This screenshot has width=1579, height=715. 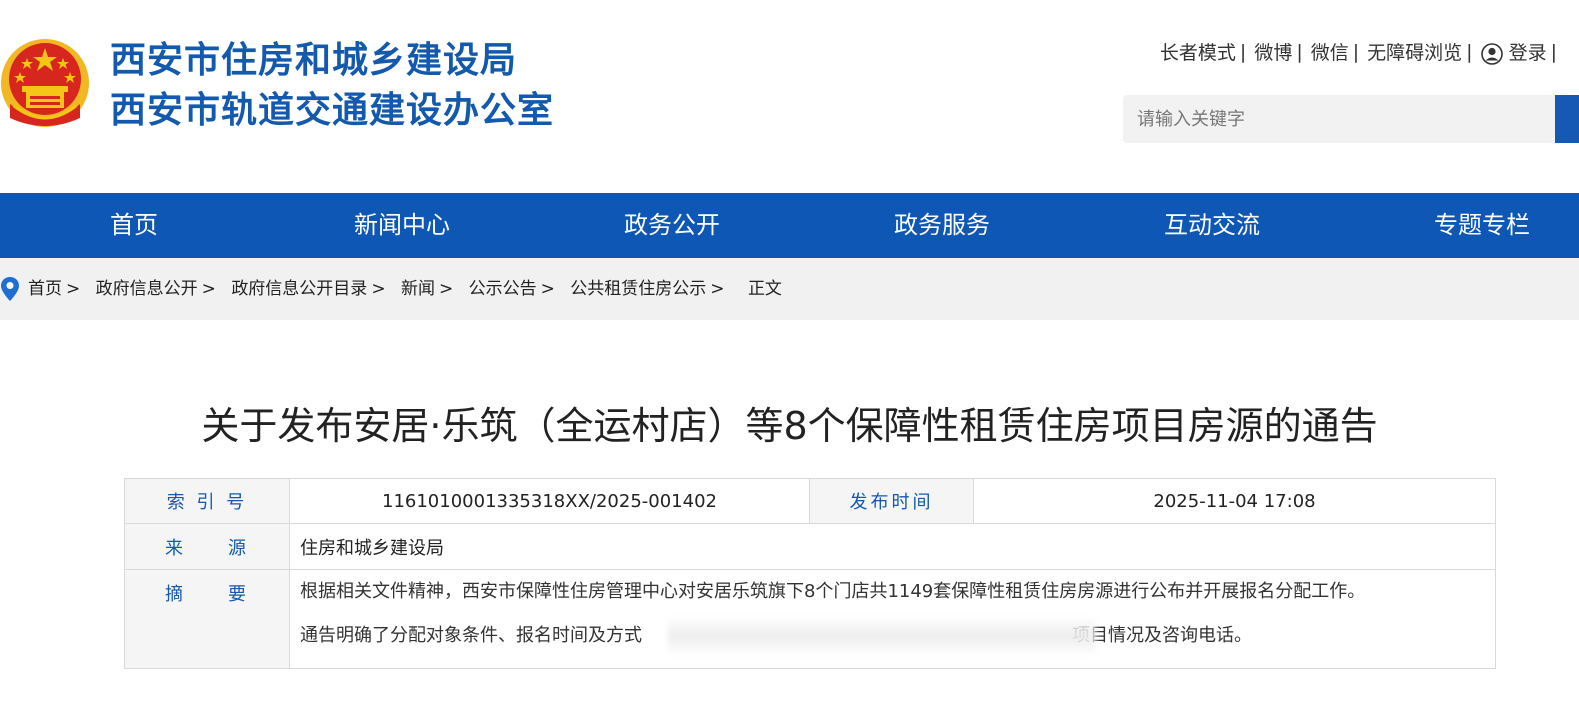 I want to click on search-input, so click(x=1323, y=119).